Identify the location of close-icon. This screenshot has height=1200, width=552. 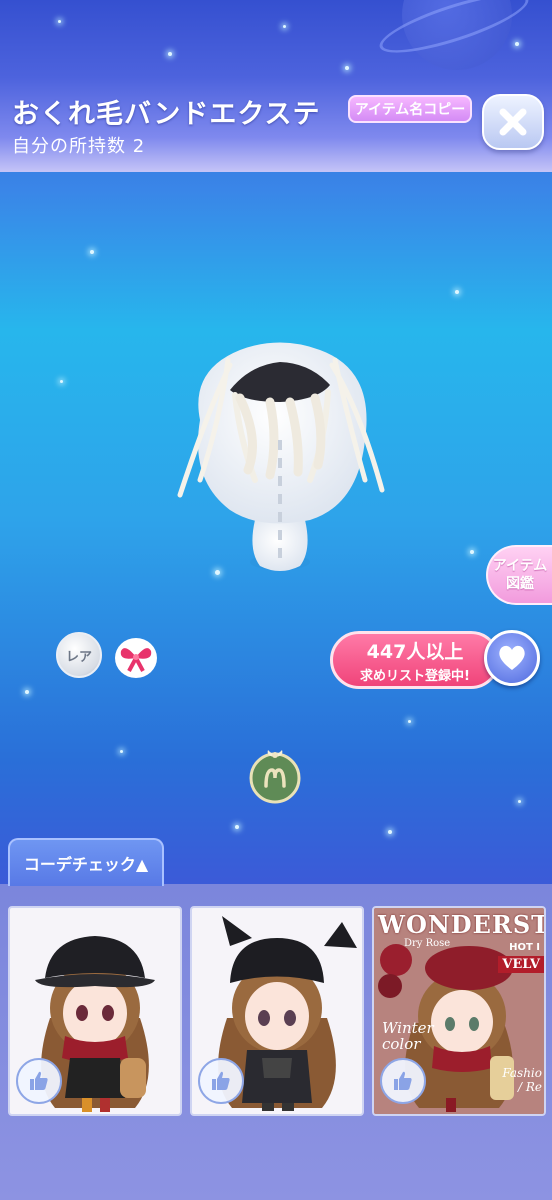
(513, 122).